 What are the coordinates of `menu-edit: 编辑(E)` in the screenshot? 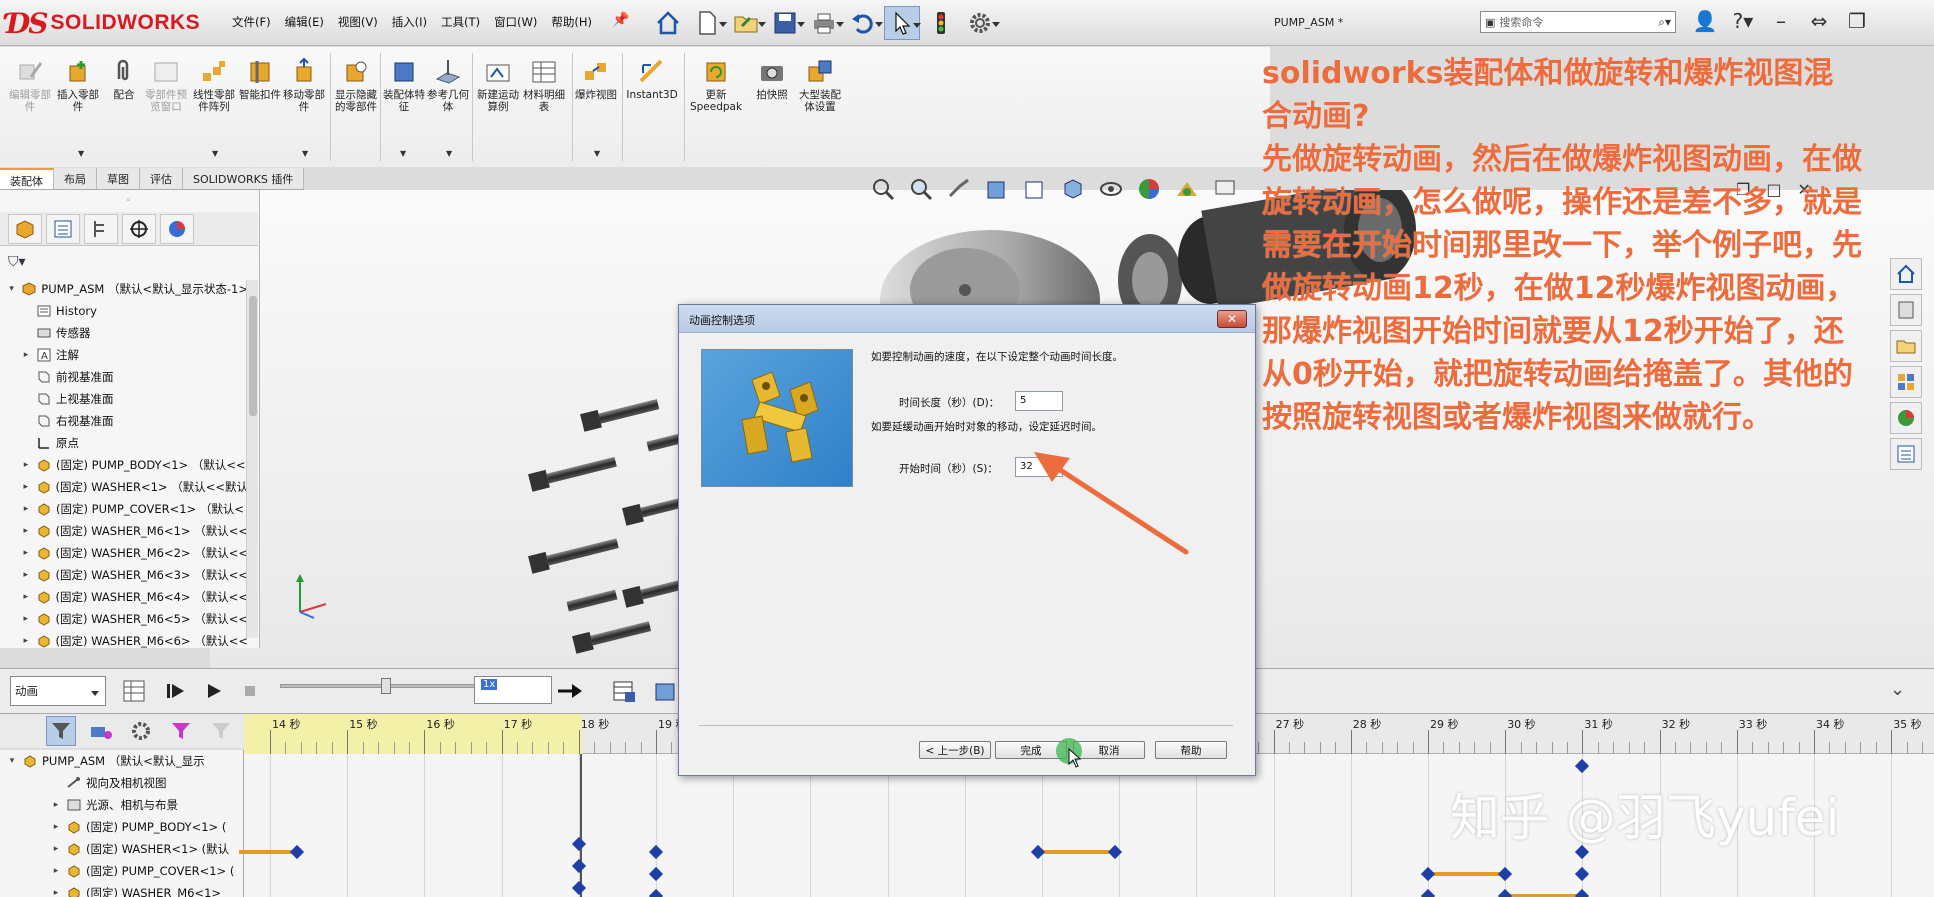 It's located at (304, 22).